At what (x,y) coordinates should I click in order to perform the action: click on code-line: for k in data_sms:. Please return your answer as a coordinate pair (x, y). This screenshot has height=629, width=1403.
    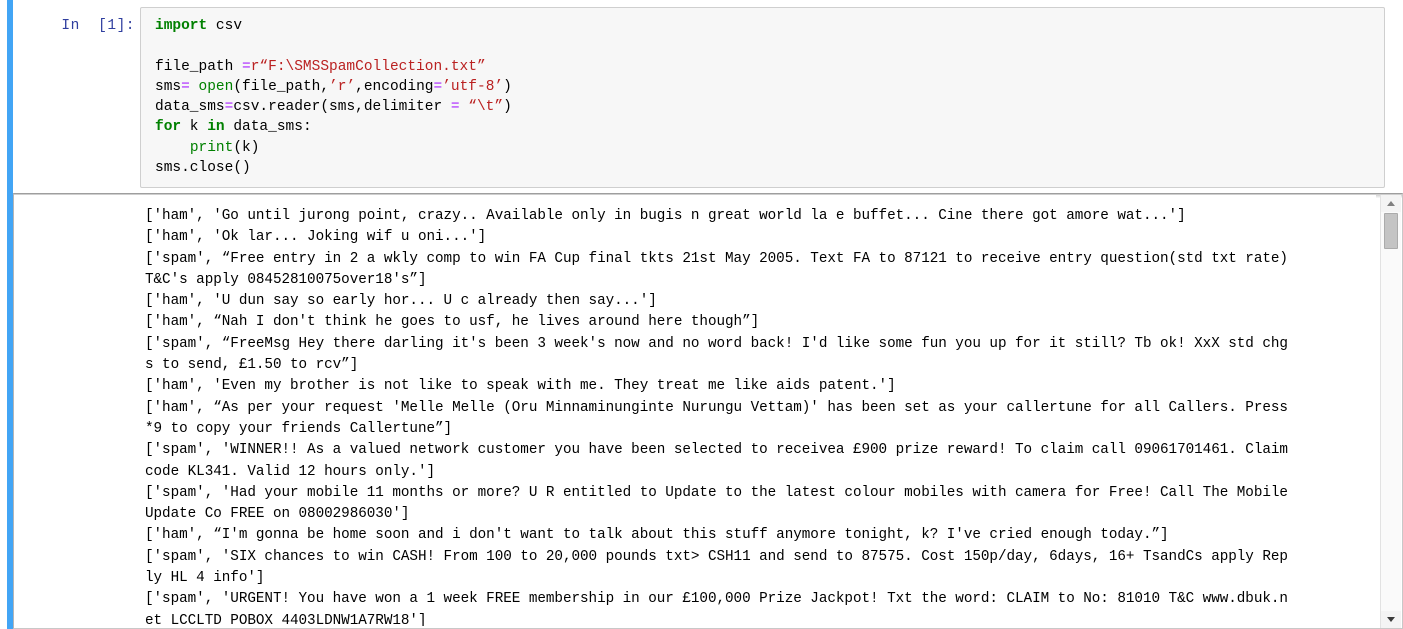
    Looking at the image, I should click on (333, 127).